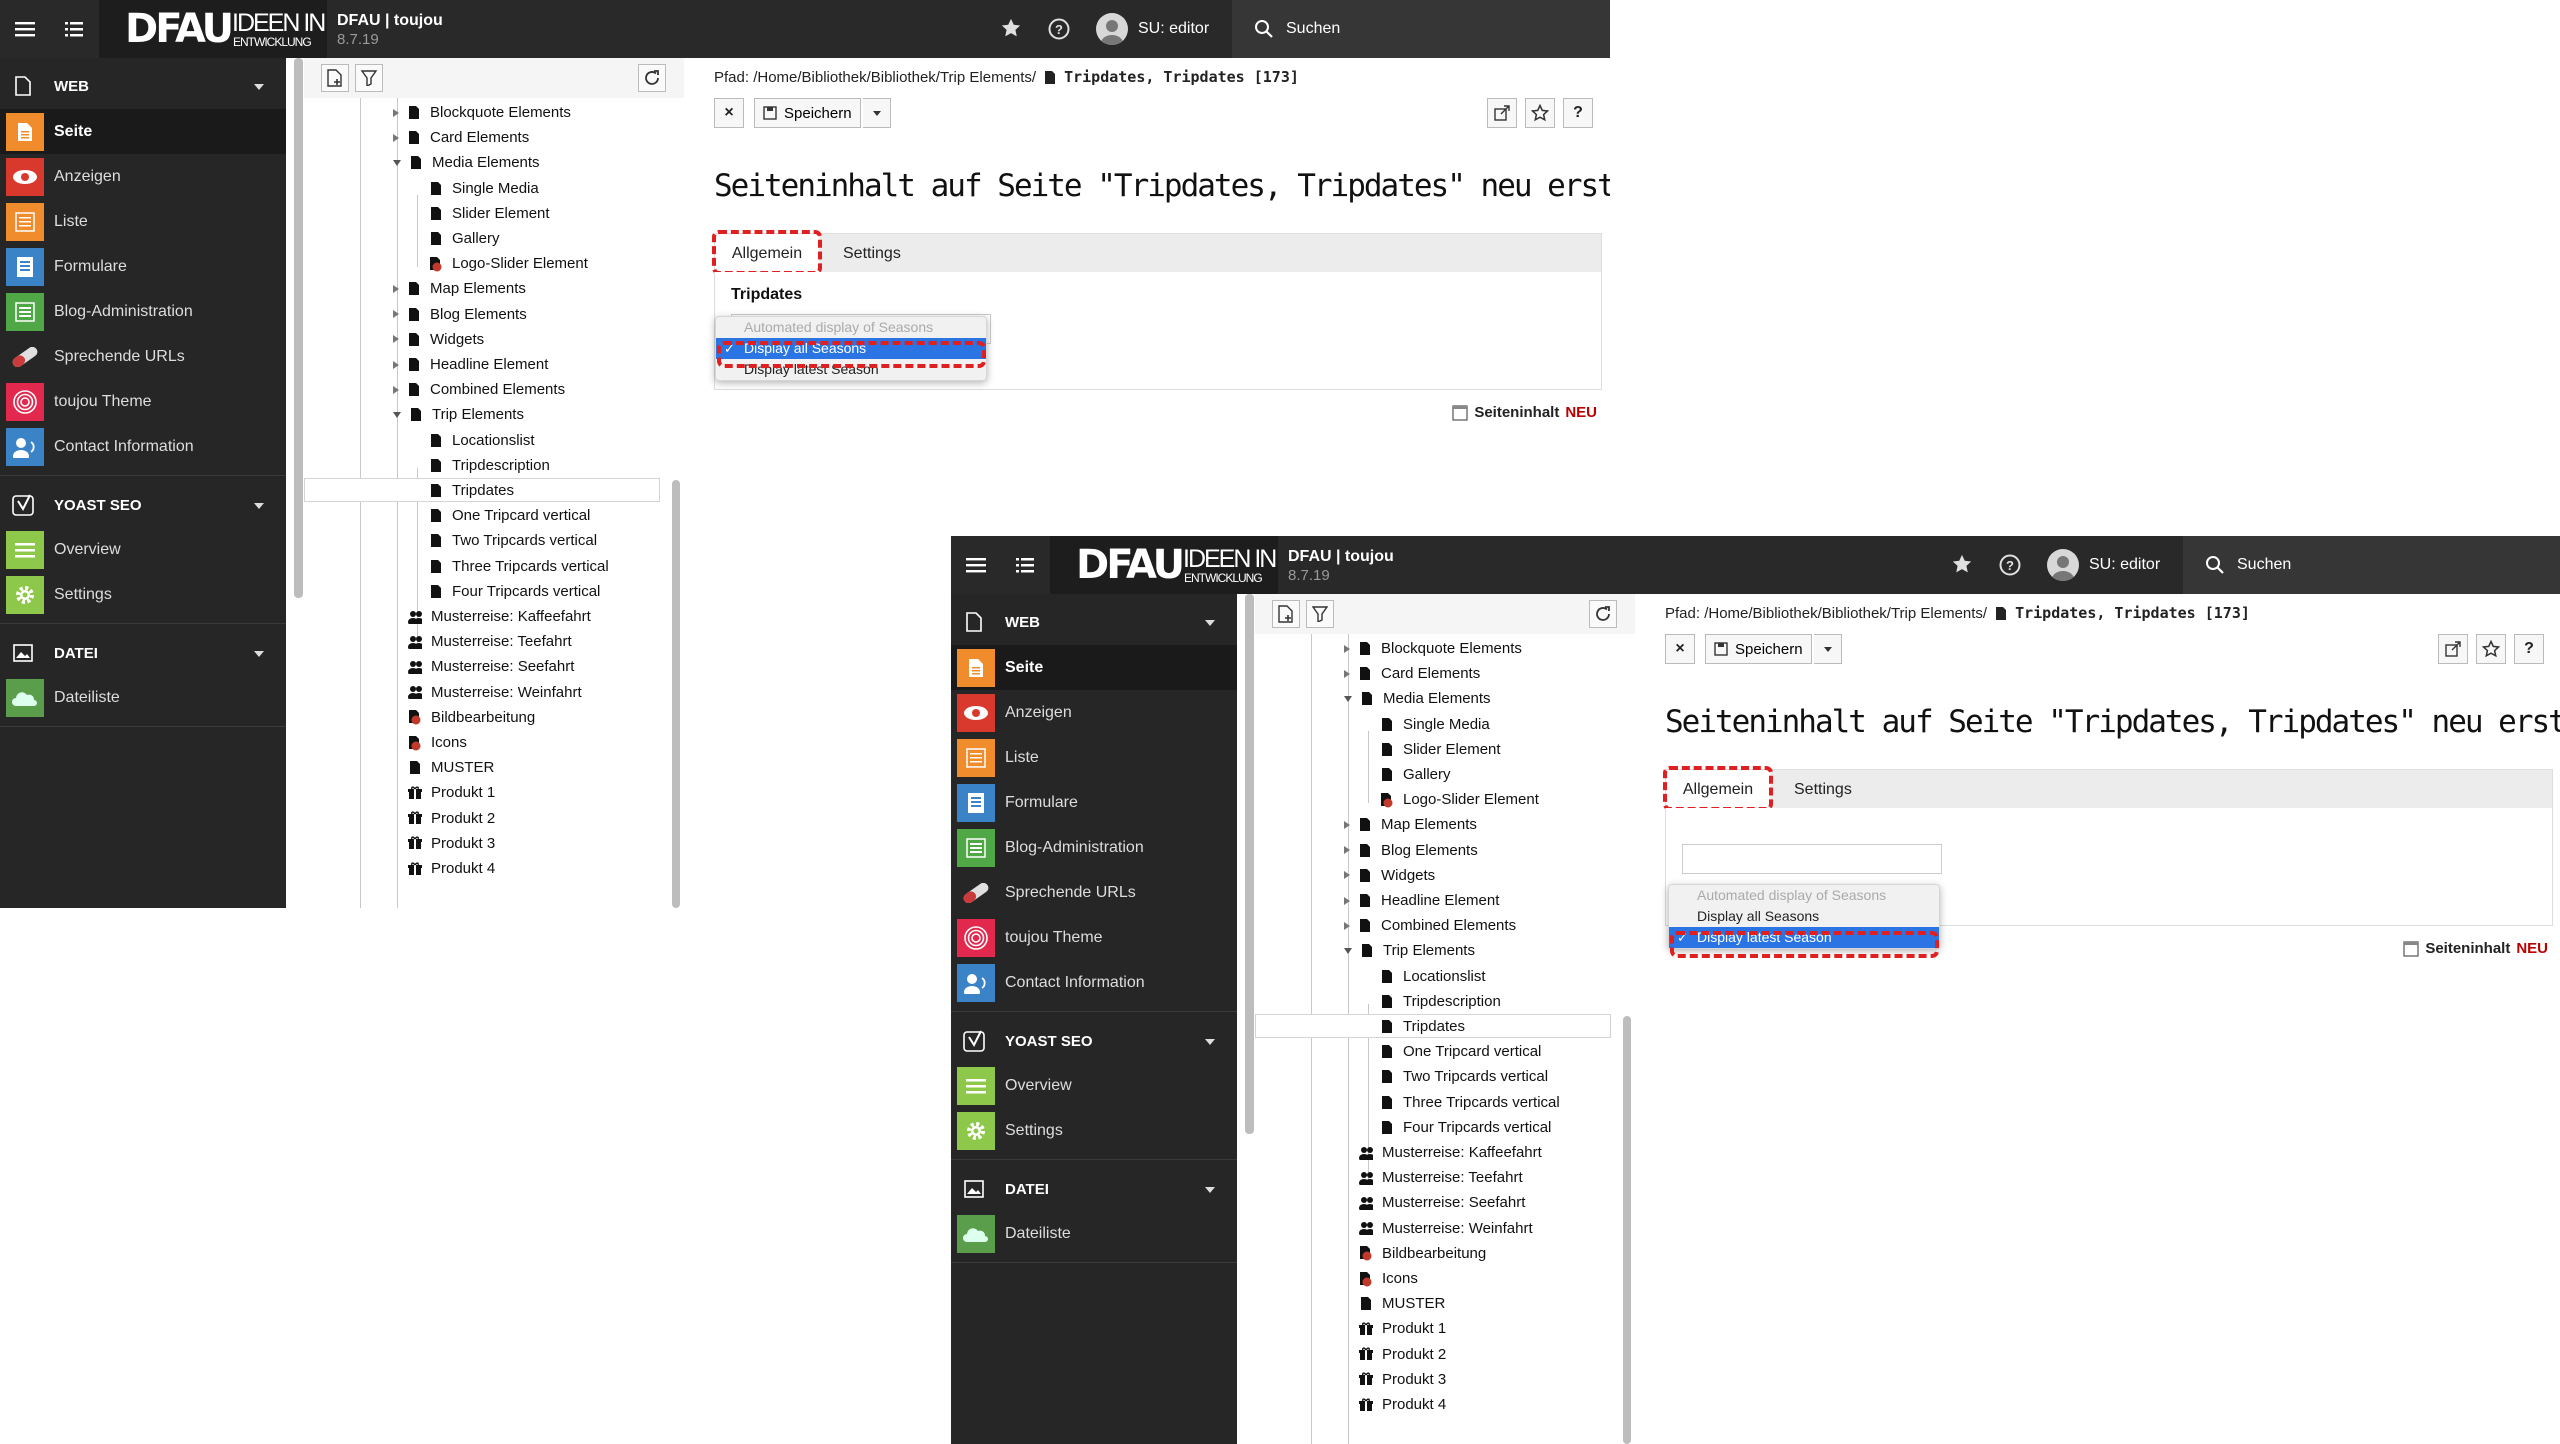  Describe the element at coordinates (1059, 31) in the screenshot. I see `help-icon: ?` at that location.